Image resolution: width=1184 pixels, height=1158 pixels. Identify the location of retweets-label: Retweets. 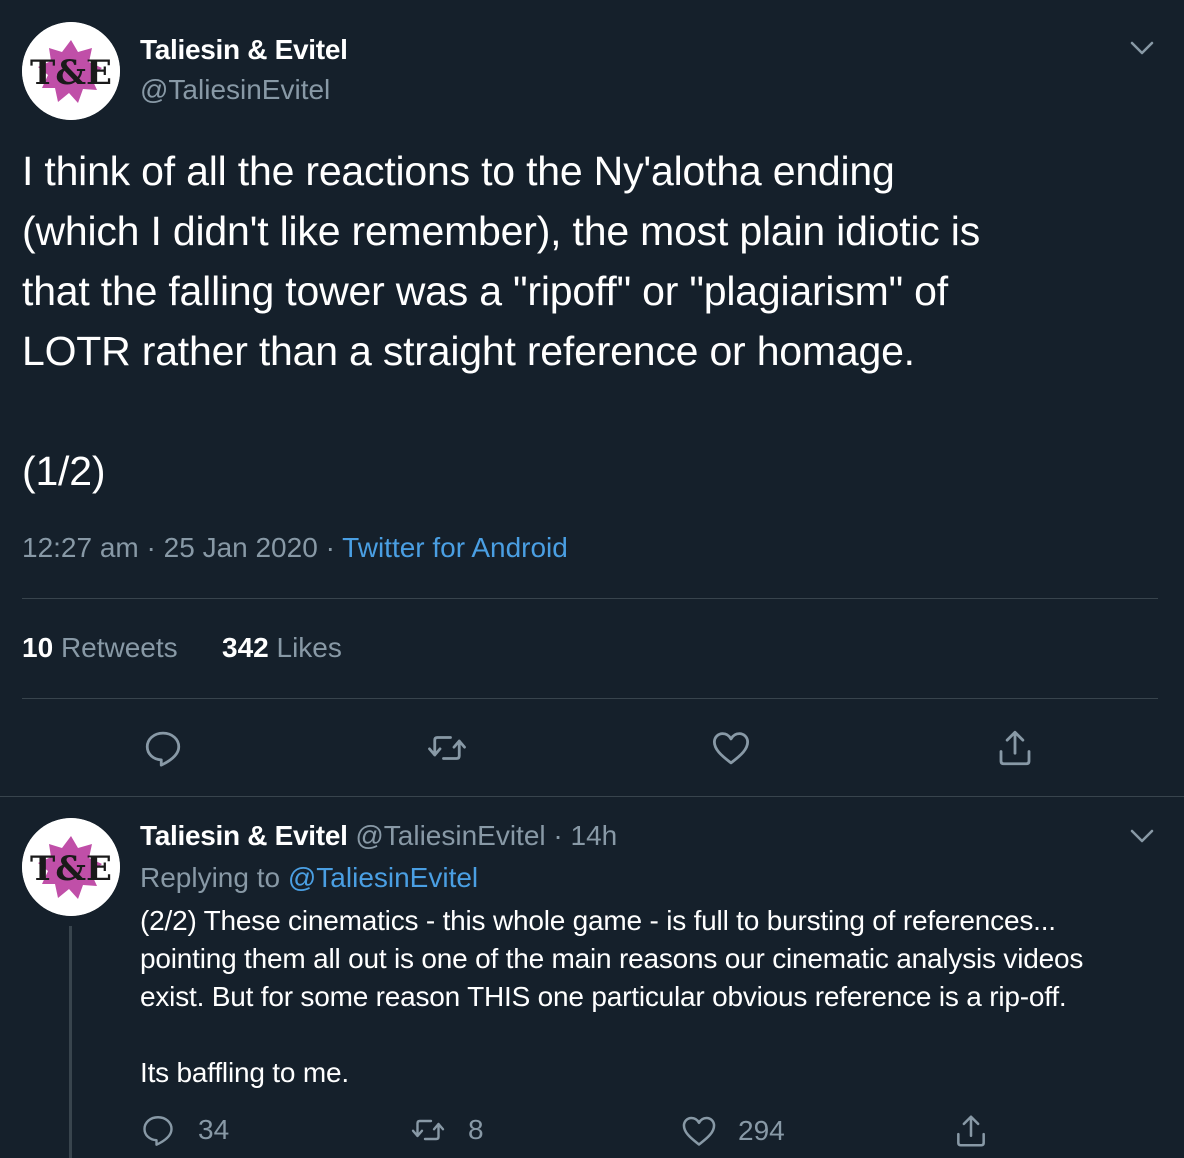
(119, 647).